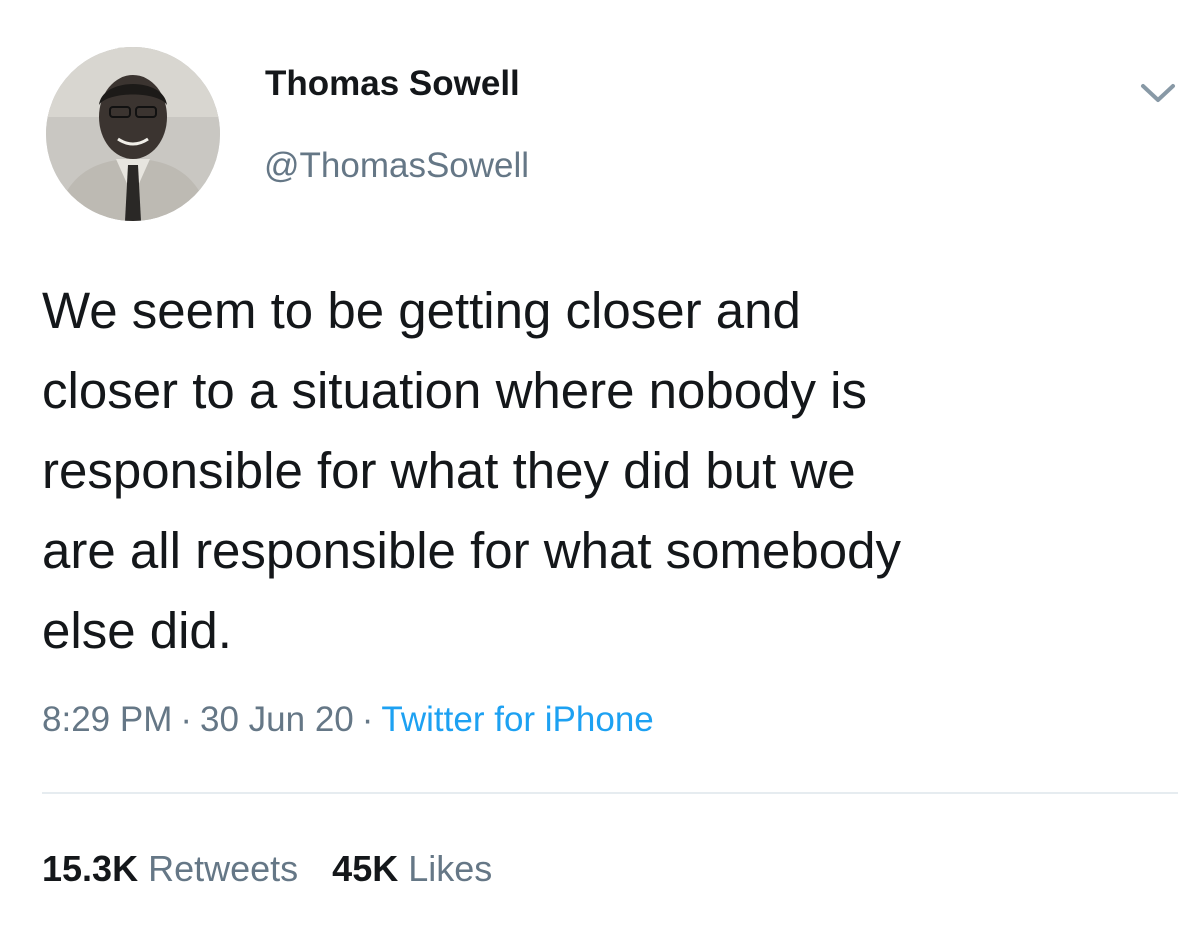 This screenshot has height=938, width=1200. Describe the element at coordinates (223, 868) in the screenshot. I see `retweets-label: Retweets` at that location.